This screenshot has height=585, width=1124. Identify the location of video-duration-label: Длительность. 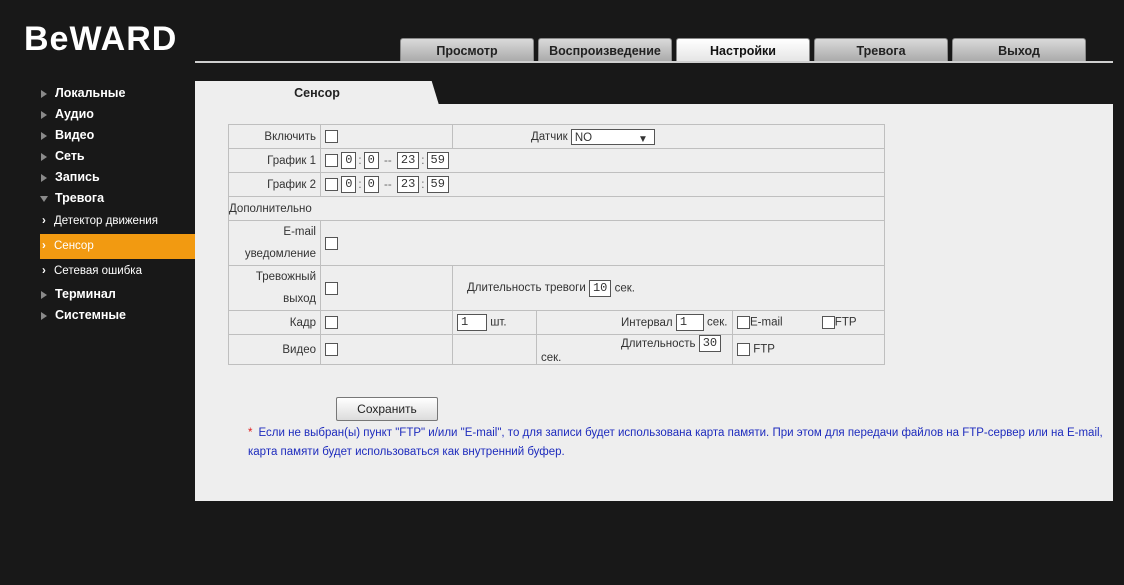
(658, 343).